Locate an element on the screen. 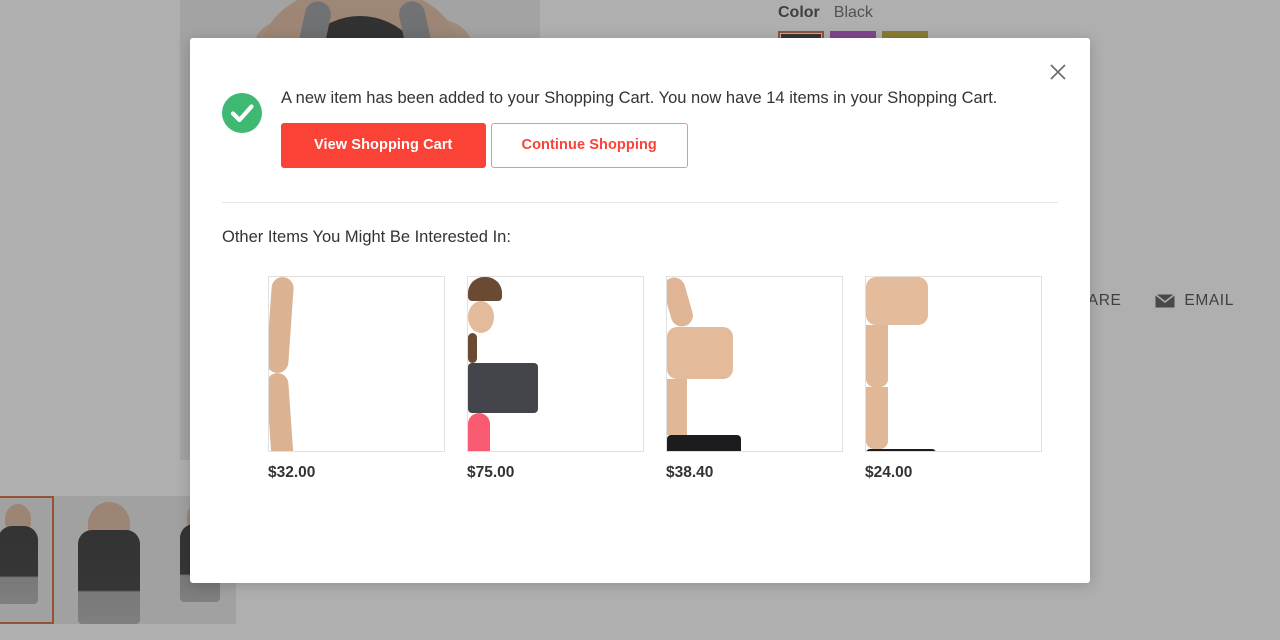 Image resolution: width=1280 pixels, height=640 pixels. close-icon is located at coordinates (1058, 72).